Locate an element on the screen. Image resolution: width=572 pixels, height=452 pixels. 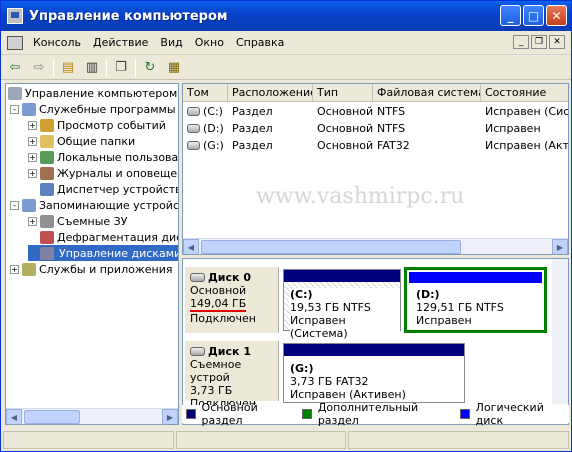
forward-arrow-icon: ⇨ is located at coordinates (39, 68).